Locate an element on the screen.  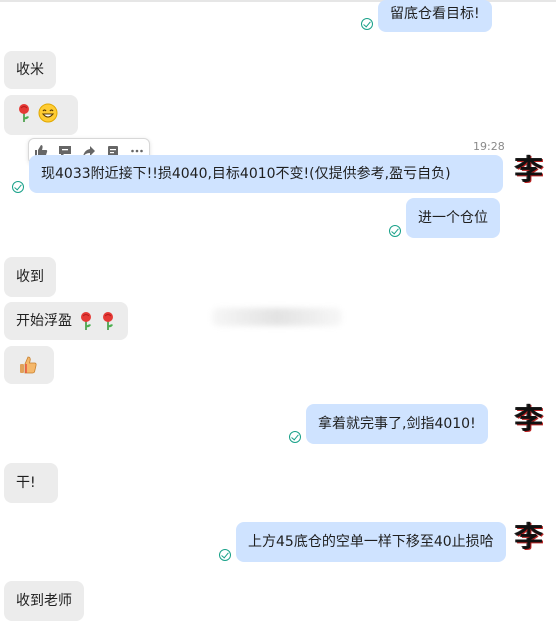
emoji-row is located at coordinates (41, 113).